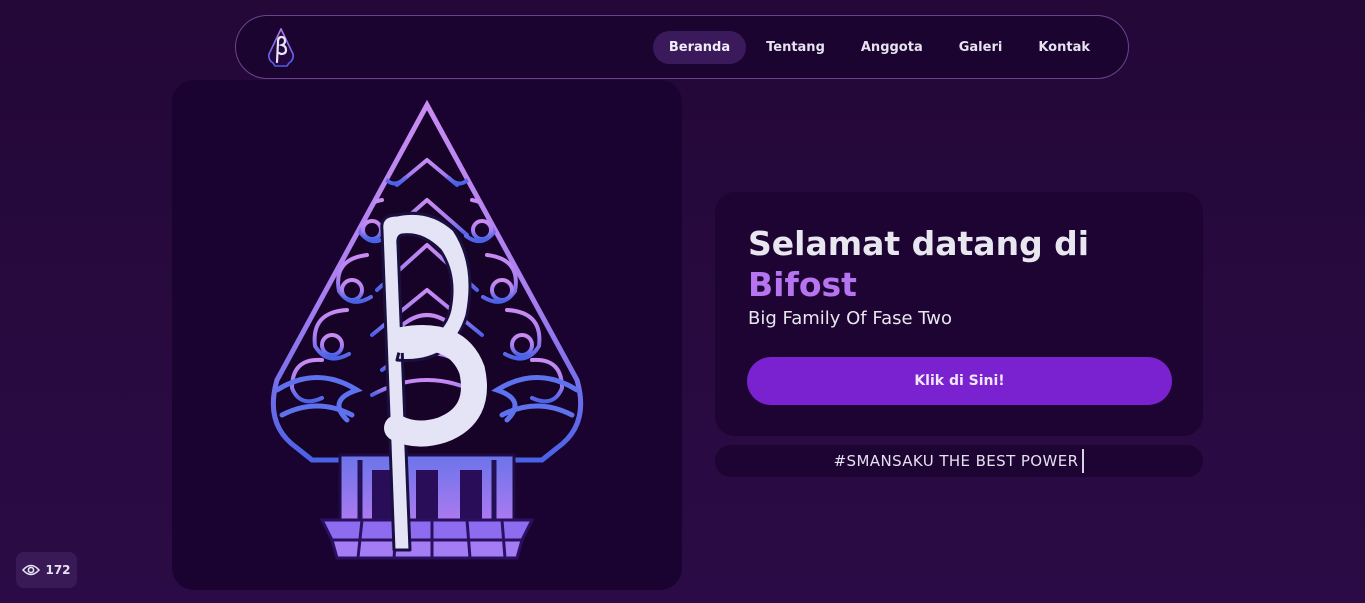 The width and height of the screenshot is (1365, 603). What do you see at coordinates (892, 47) in the screenshot?
I see `nav-link-anggota: Anggota` at bounding box center [892, 47].